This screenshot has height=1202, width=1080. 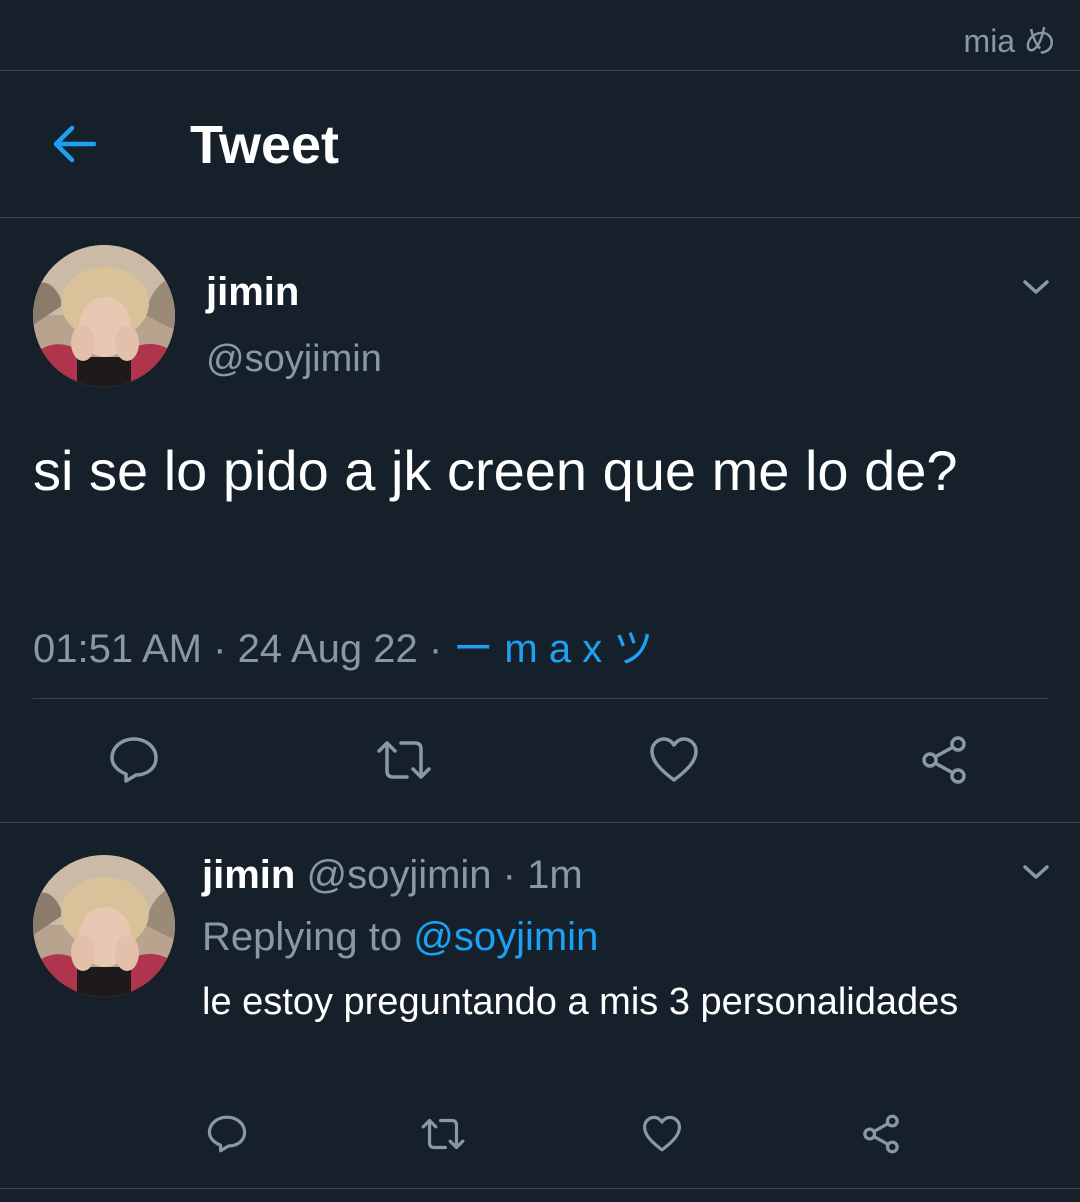 I want to click on status-bar: mia め, so click(x=540, y=35).